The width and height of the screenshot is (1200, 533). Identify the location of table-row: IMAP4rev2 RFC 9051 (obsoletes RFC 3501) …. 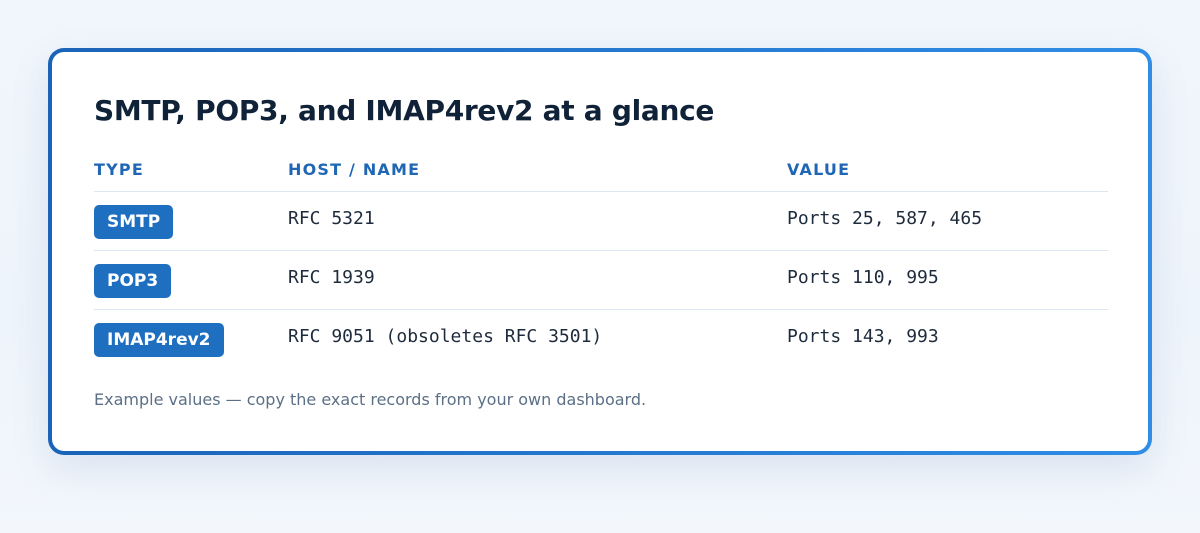
(601, 339).